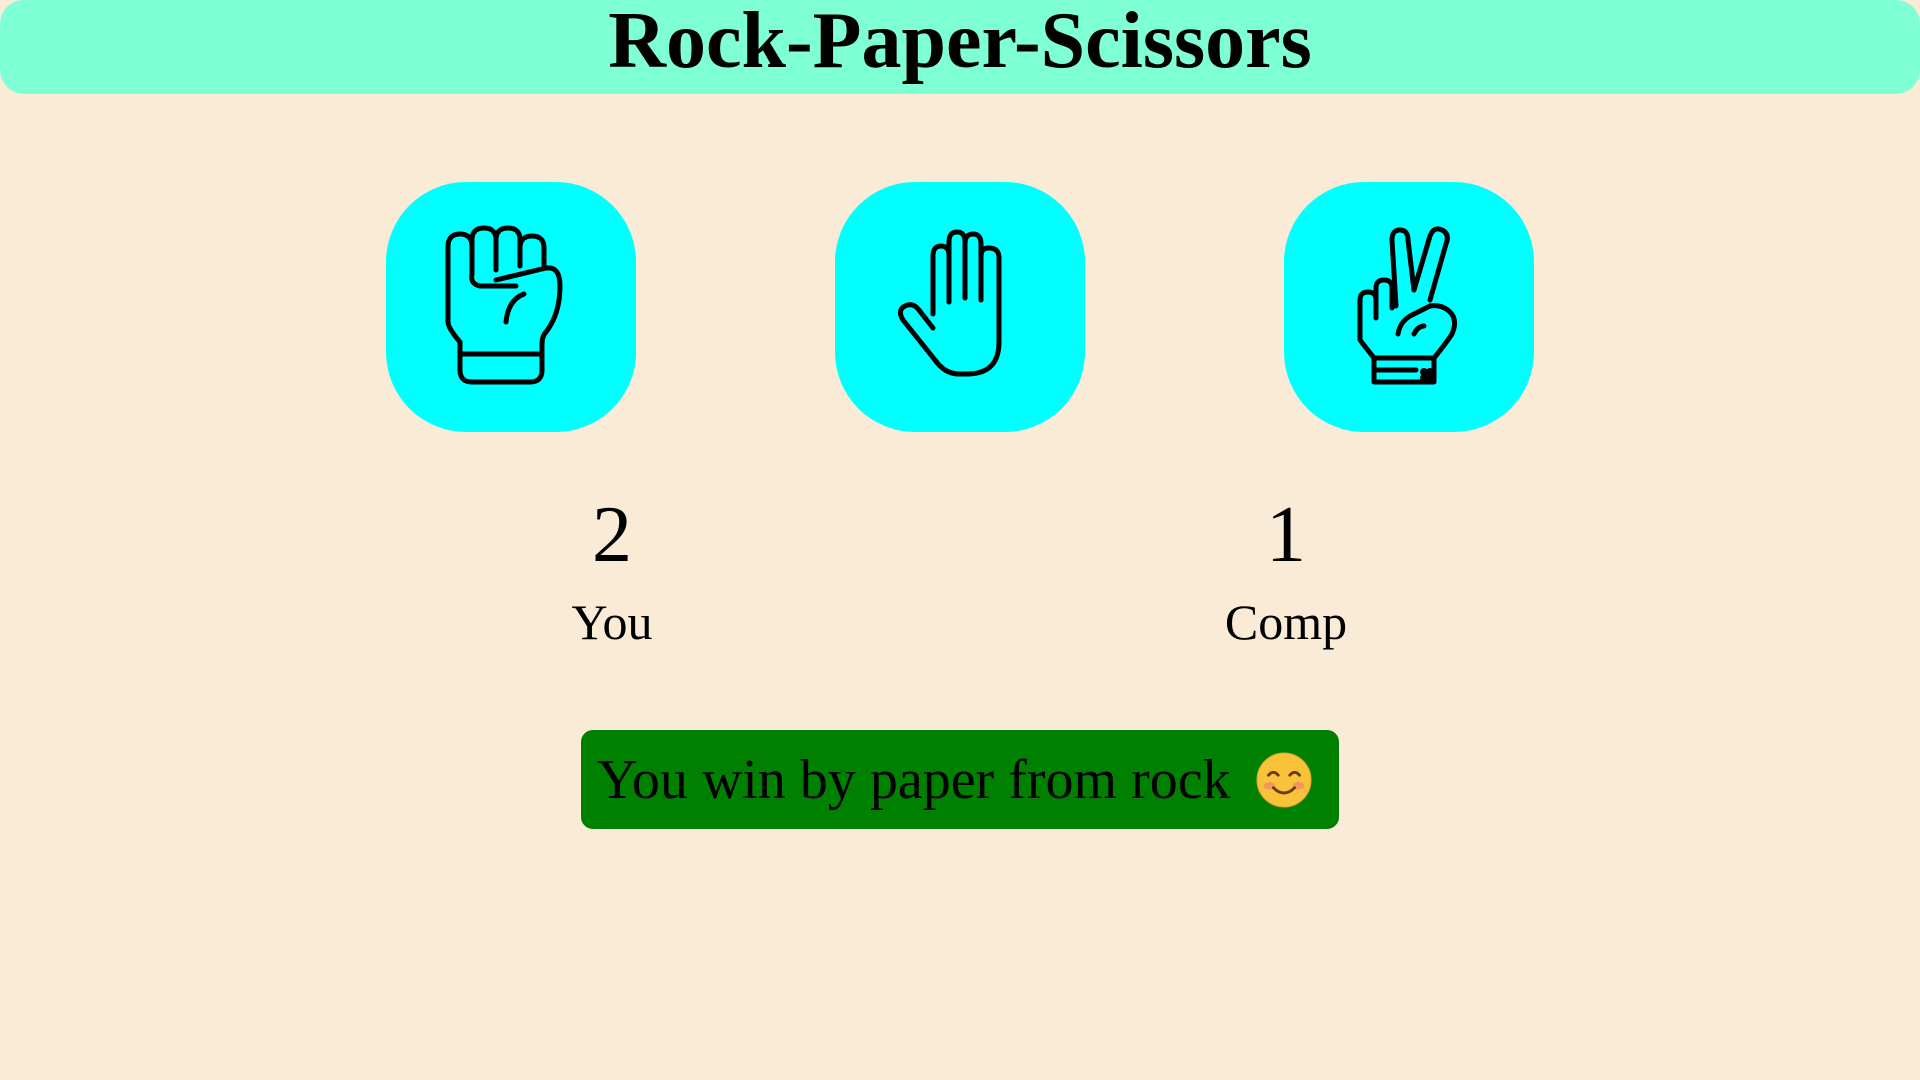 The image size is (1920, 1080). I want to click on fist-icon, so click(504, 305).